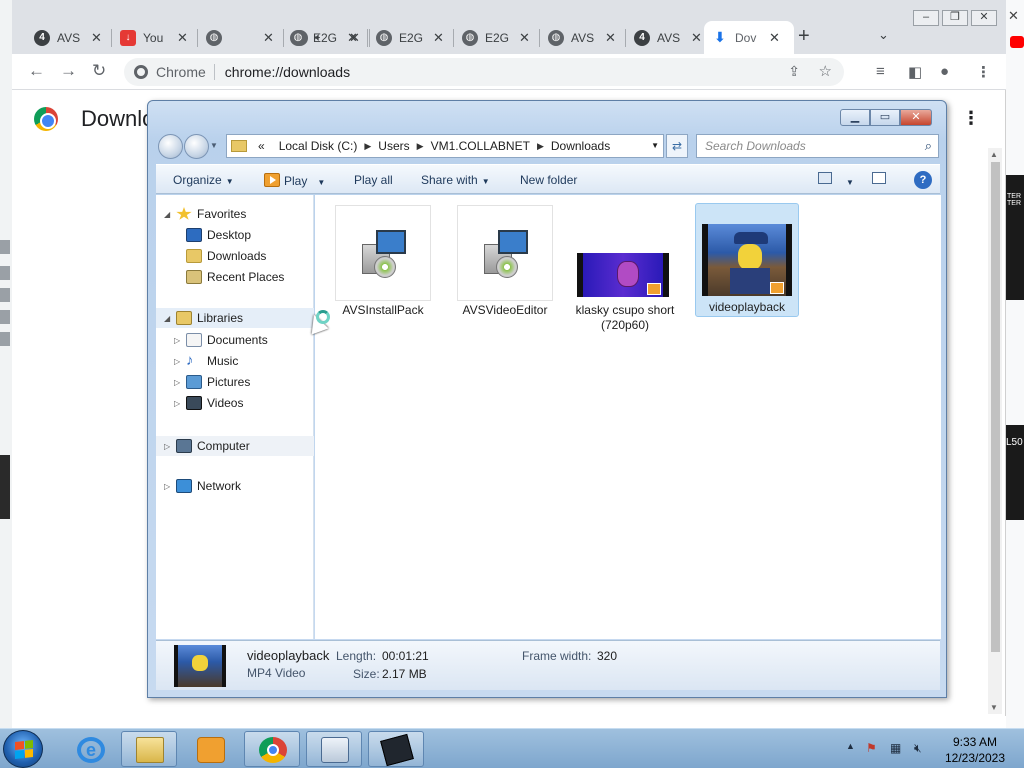  What do you see at coordinates (325, 37) in the screenshot?
I see `tab-e2g-1: ◍ E2G ✕` at bounding box center [325, 37].